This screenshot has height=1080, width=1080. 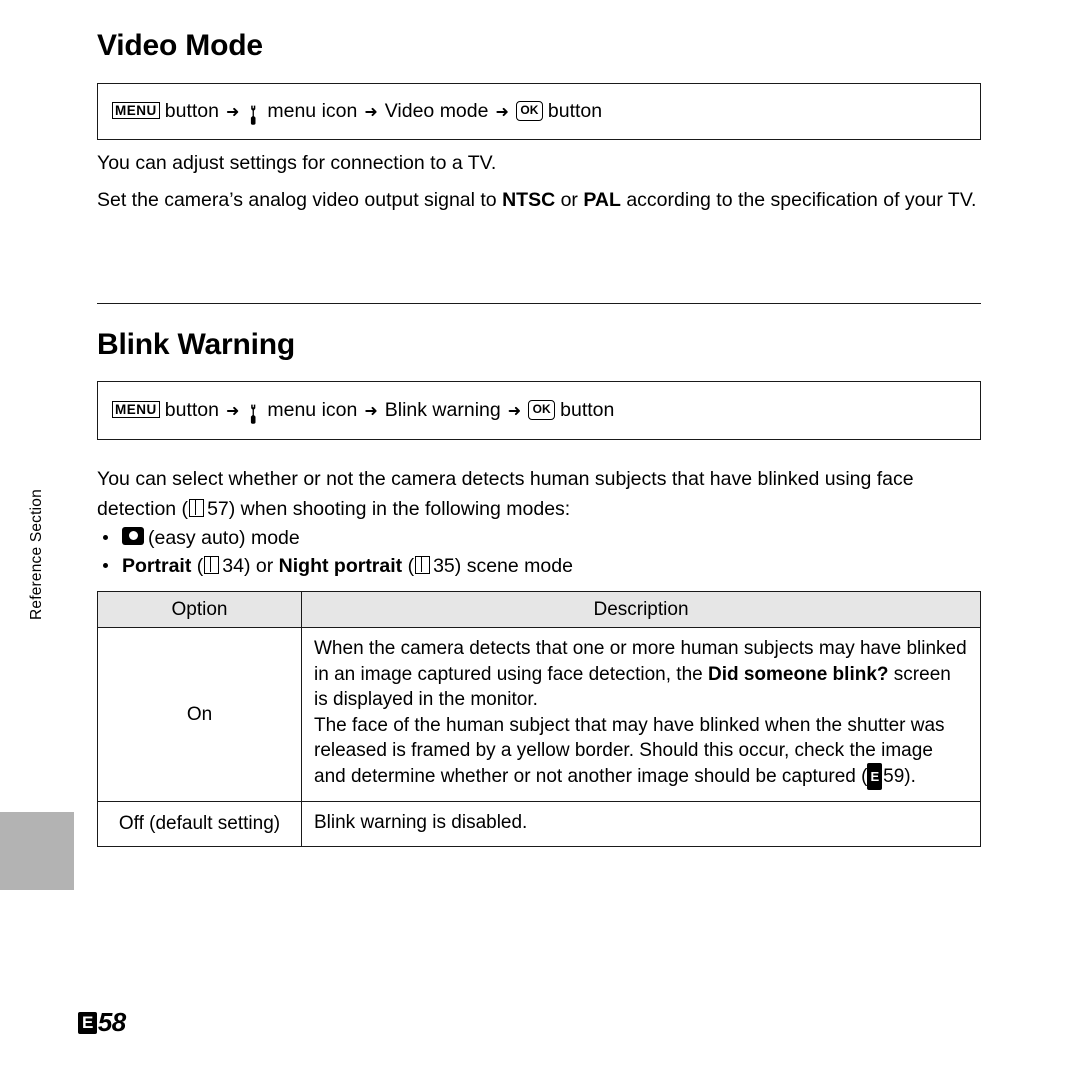 What do you see at coordinates (196, 344) in the screenshot?
I see `section-heading-blink-warning: Blink Warning` at bounding box center [196, 344].